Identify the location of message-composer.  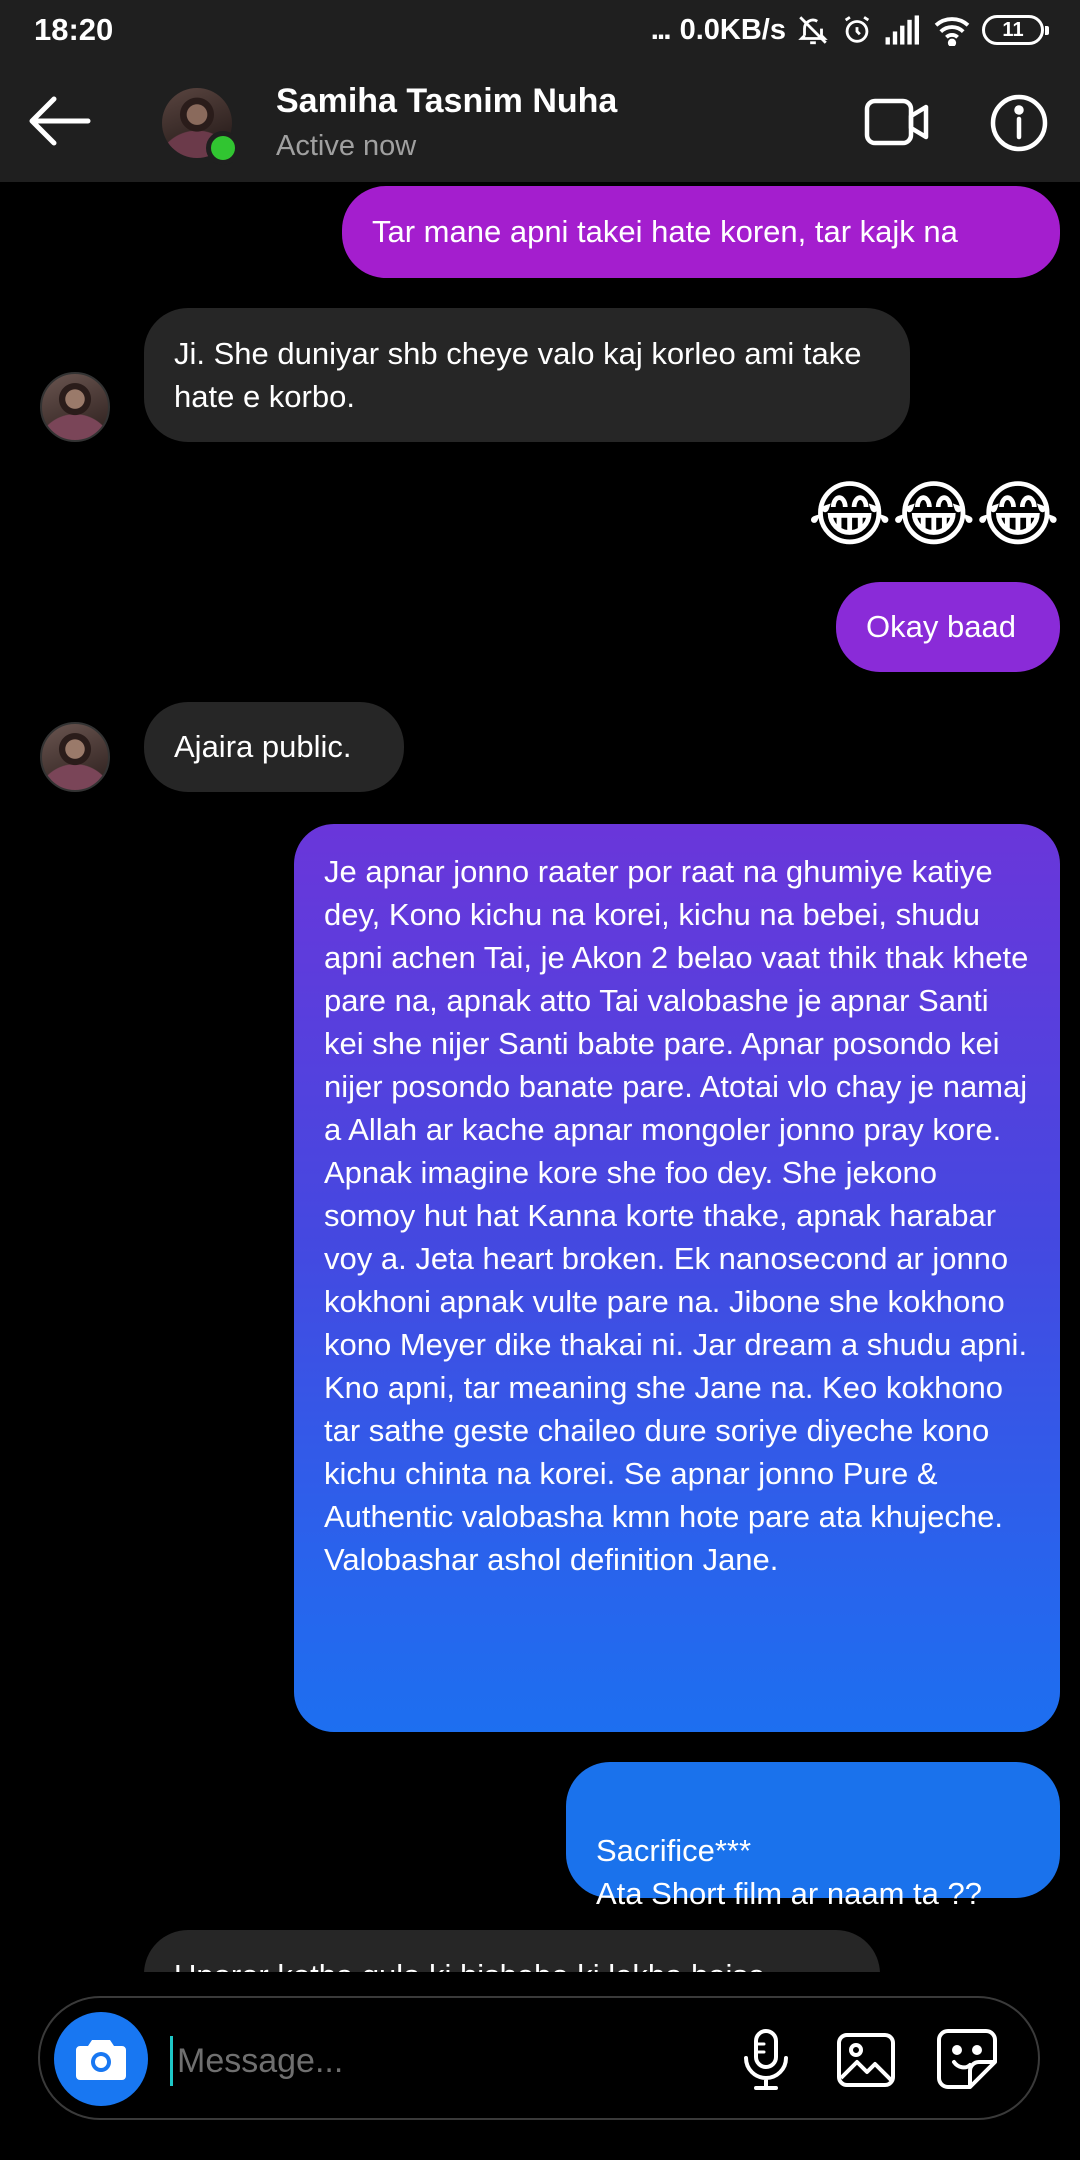
(539, 2058).